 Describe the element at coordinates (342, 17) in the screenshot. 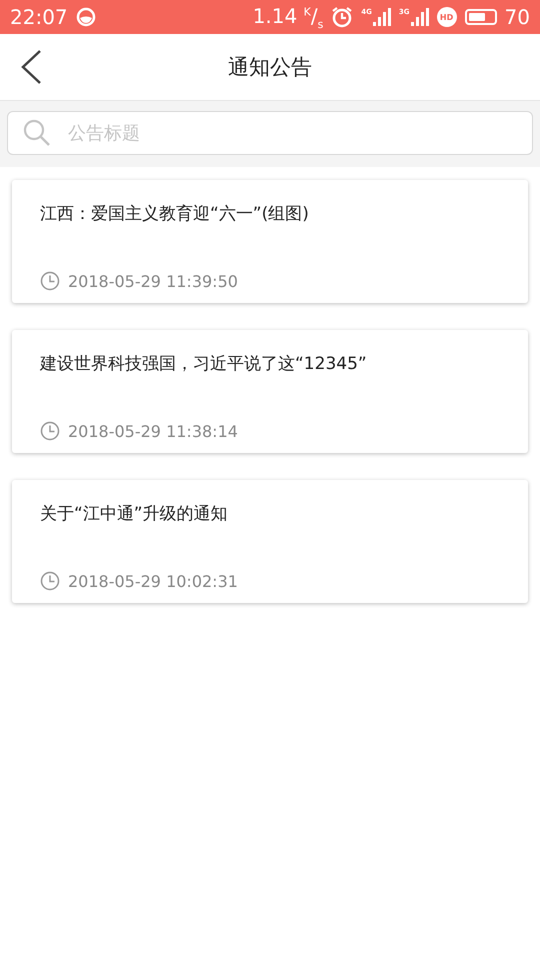

I see `alarm-icon` at that location.